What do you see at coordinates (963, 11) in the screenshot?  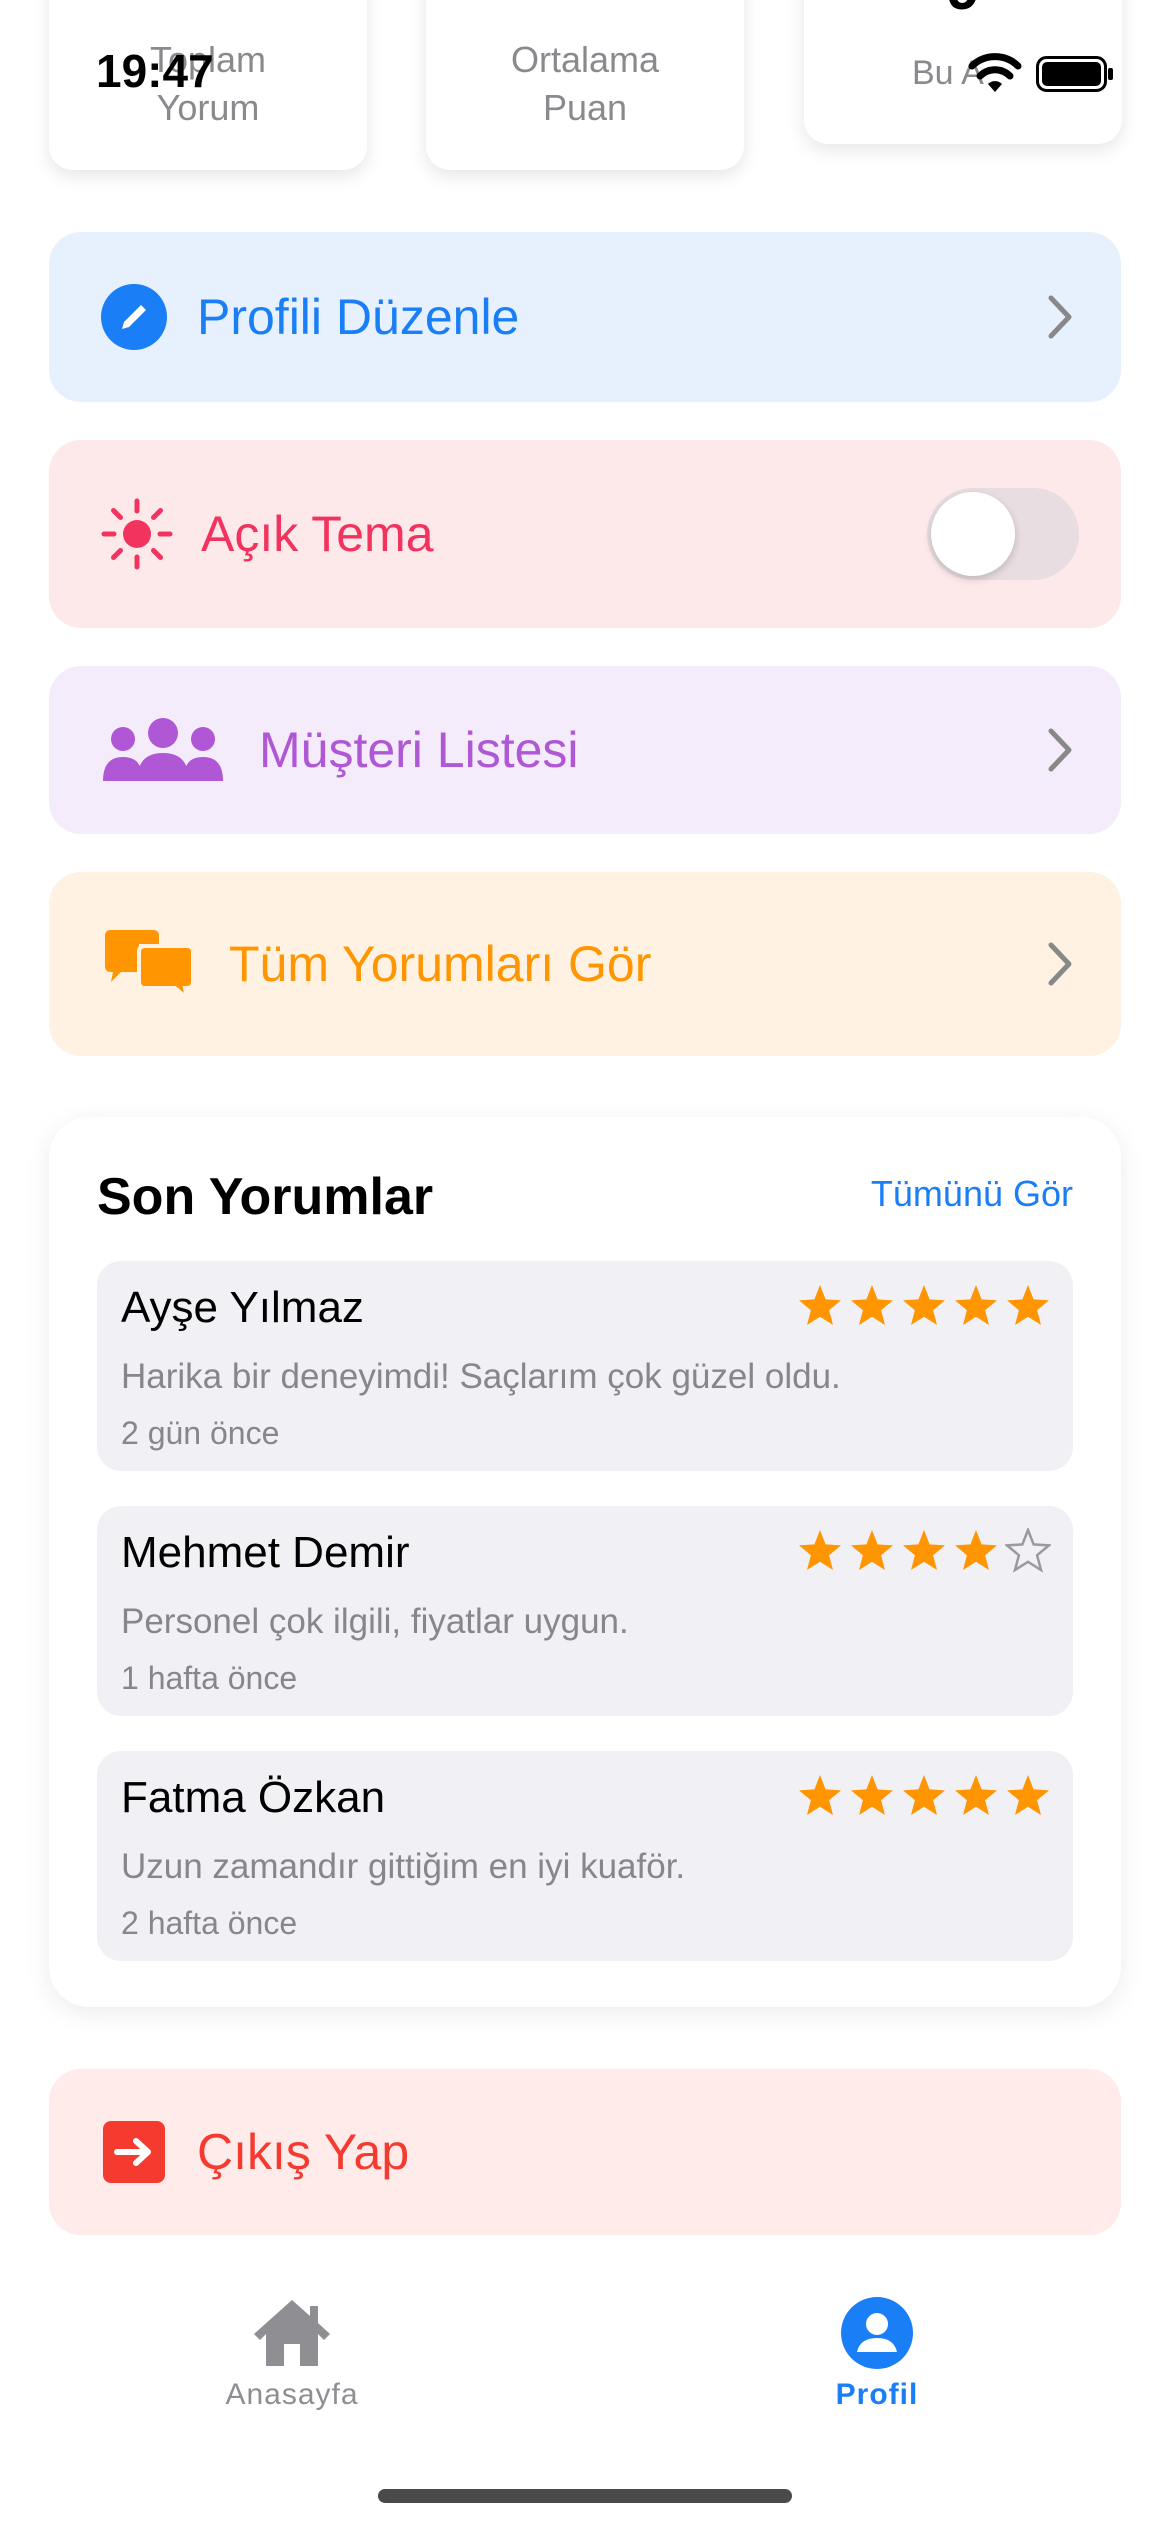 I see `stat-value: 9` at bounding box center [963, 11].